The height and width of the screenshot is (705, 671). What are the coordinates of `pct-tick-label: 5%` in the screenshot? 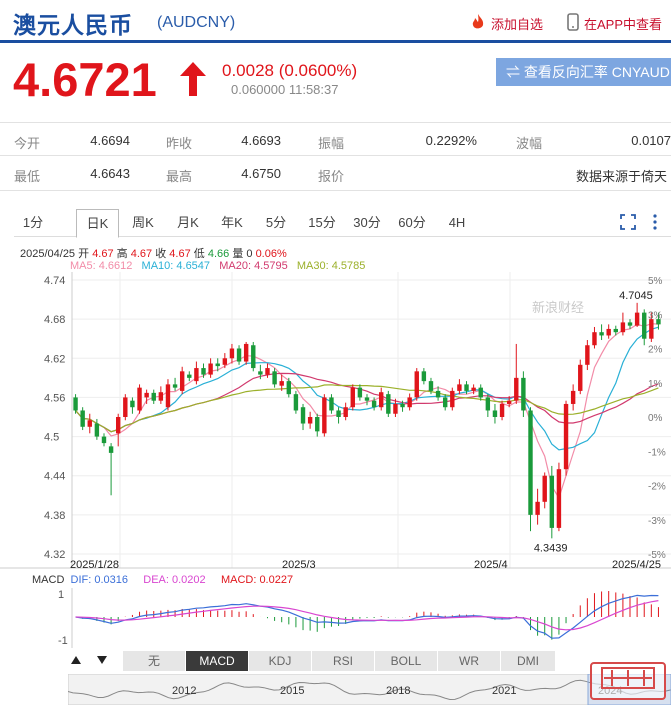 It's located at (655, 281).